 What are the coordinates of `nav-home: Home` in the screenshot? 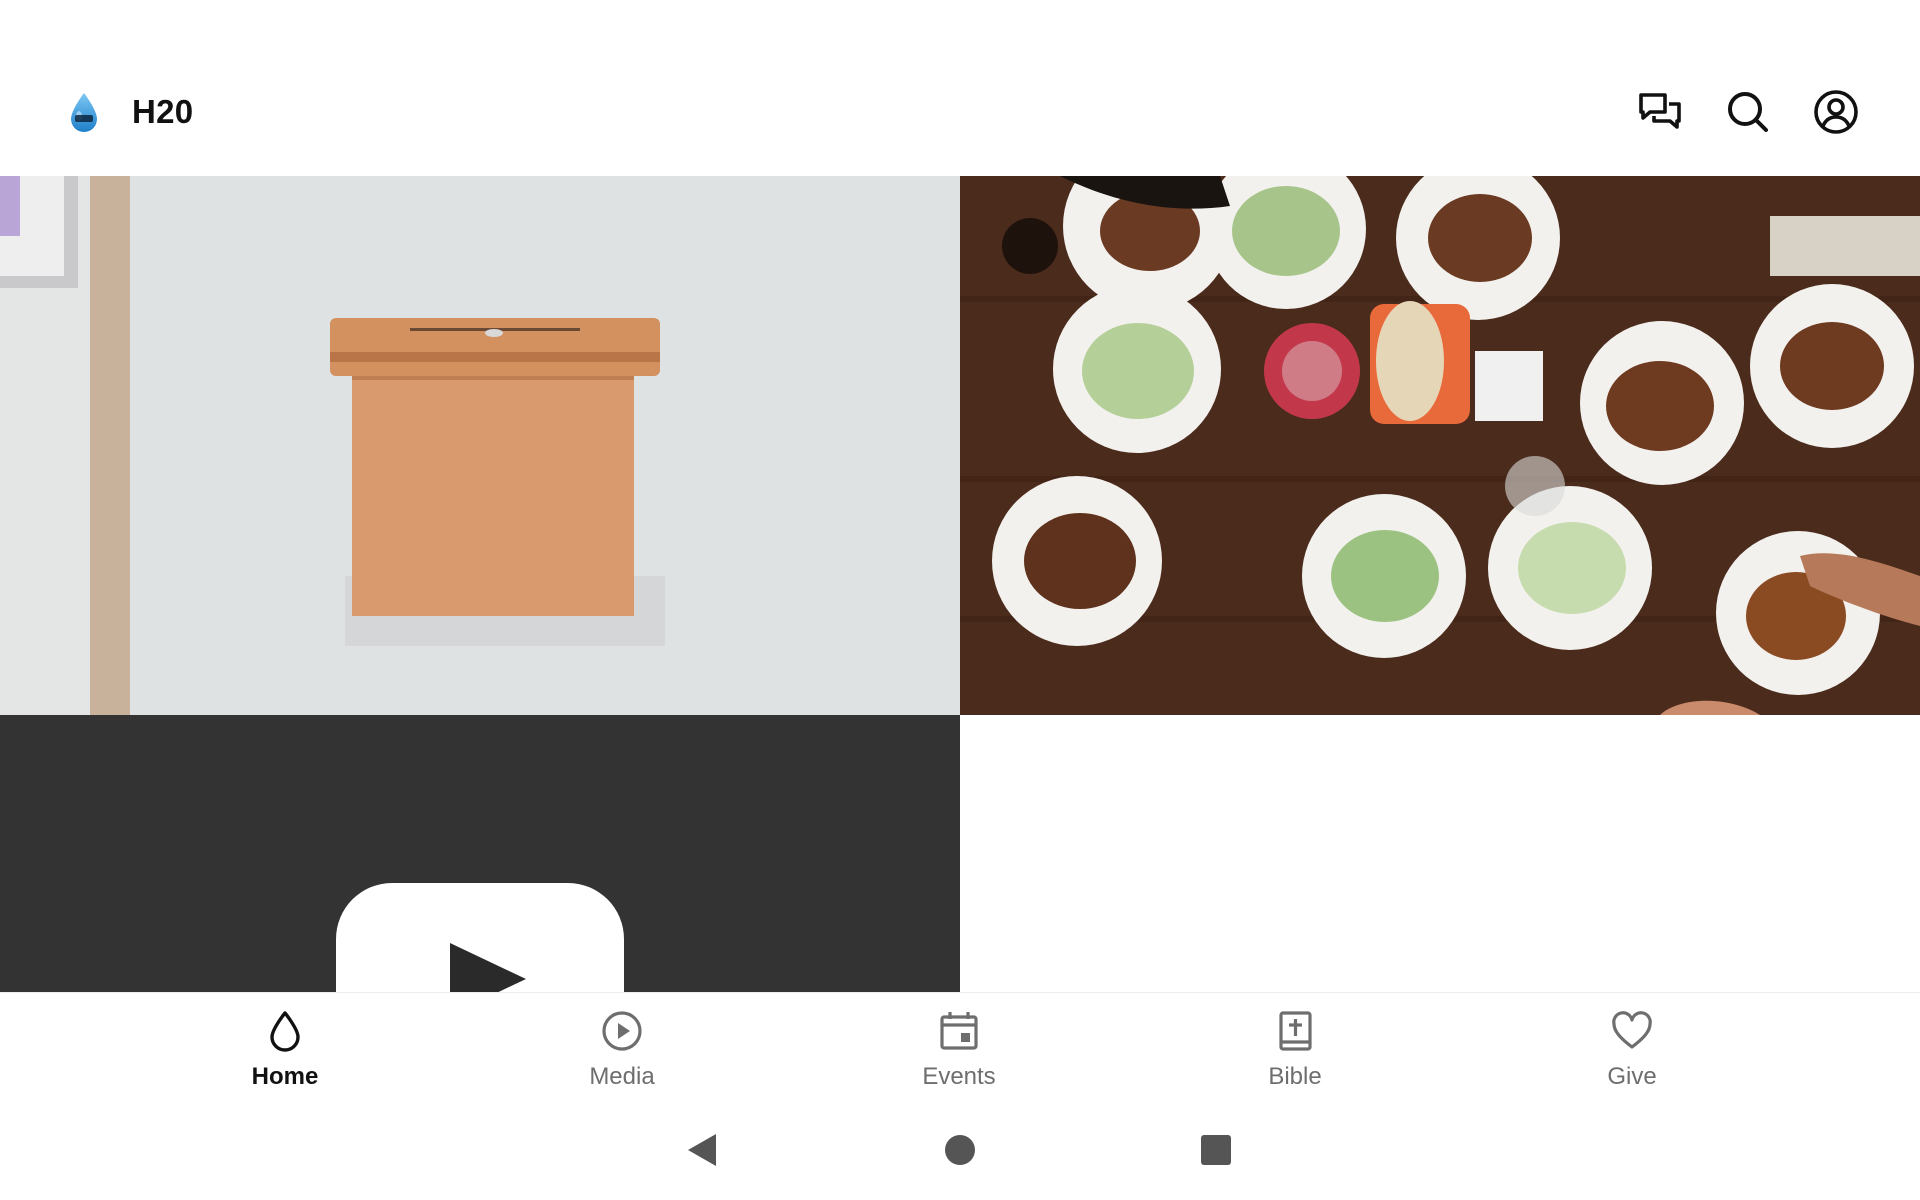 It's located at (285, 1047).